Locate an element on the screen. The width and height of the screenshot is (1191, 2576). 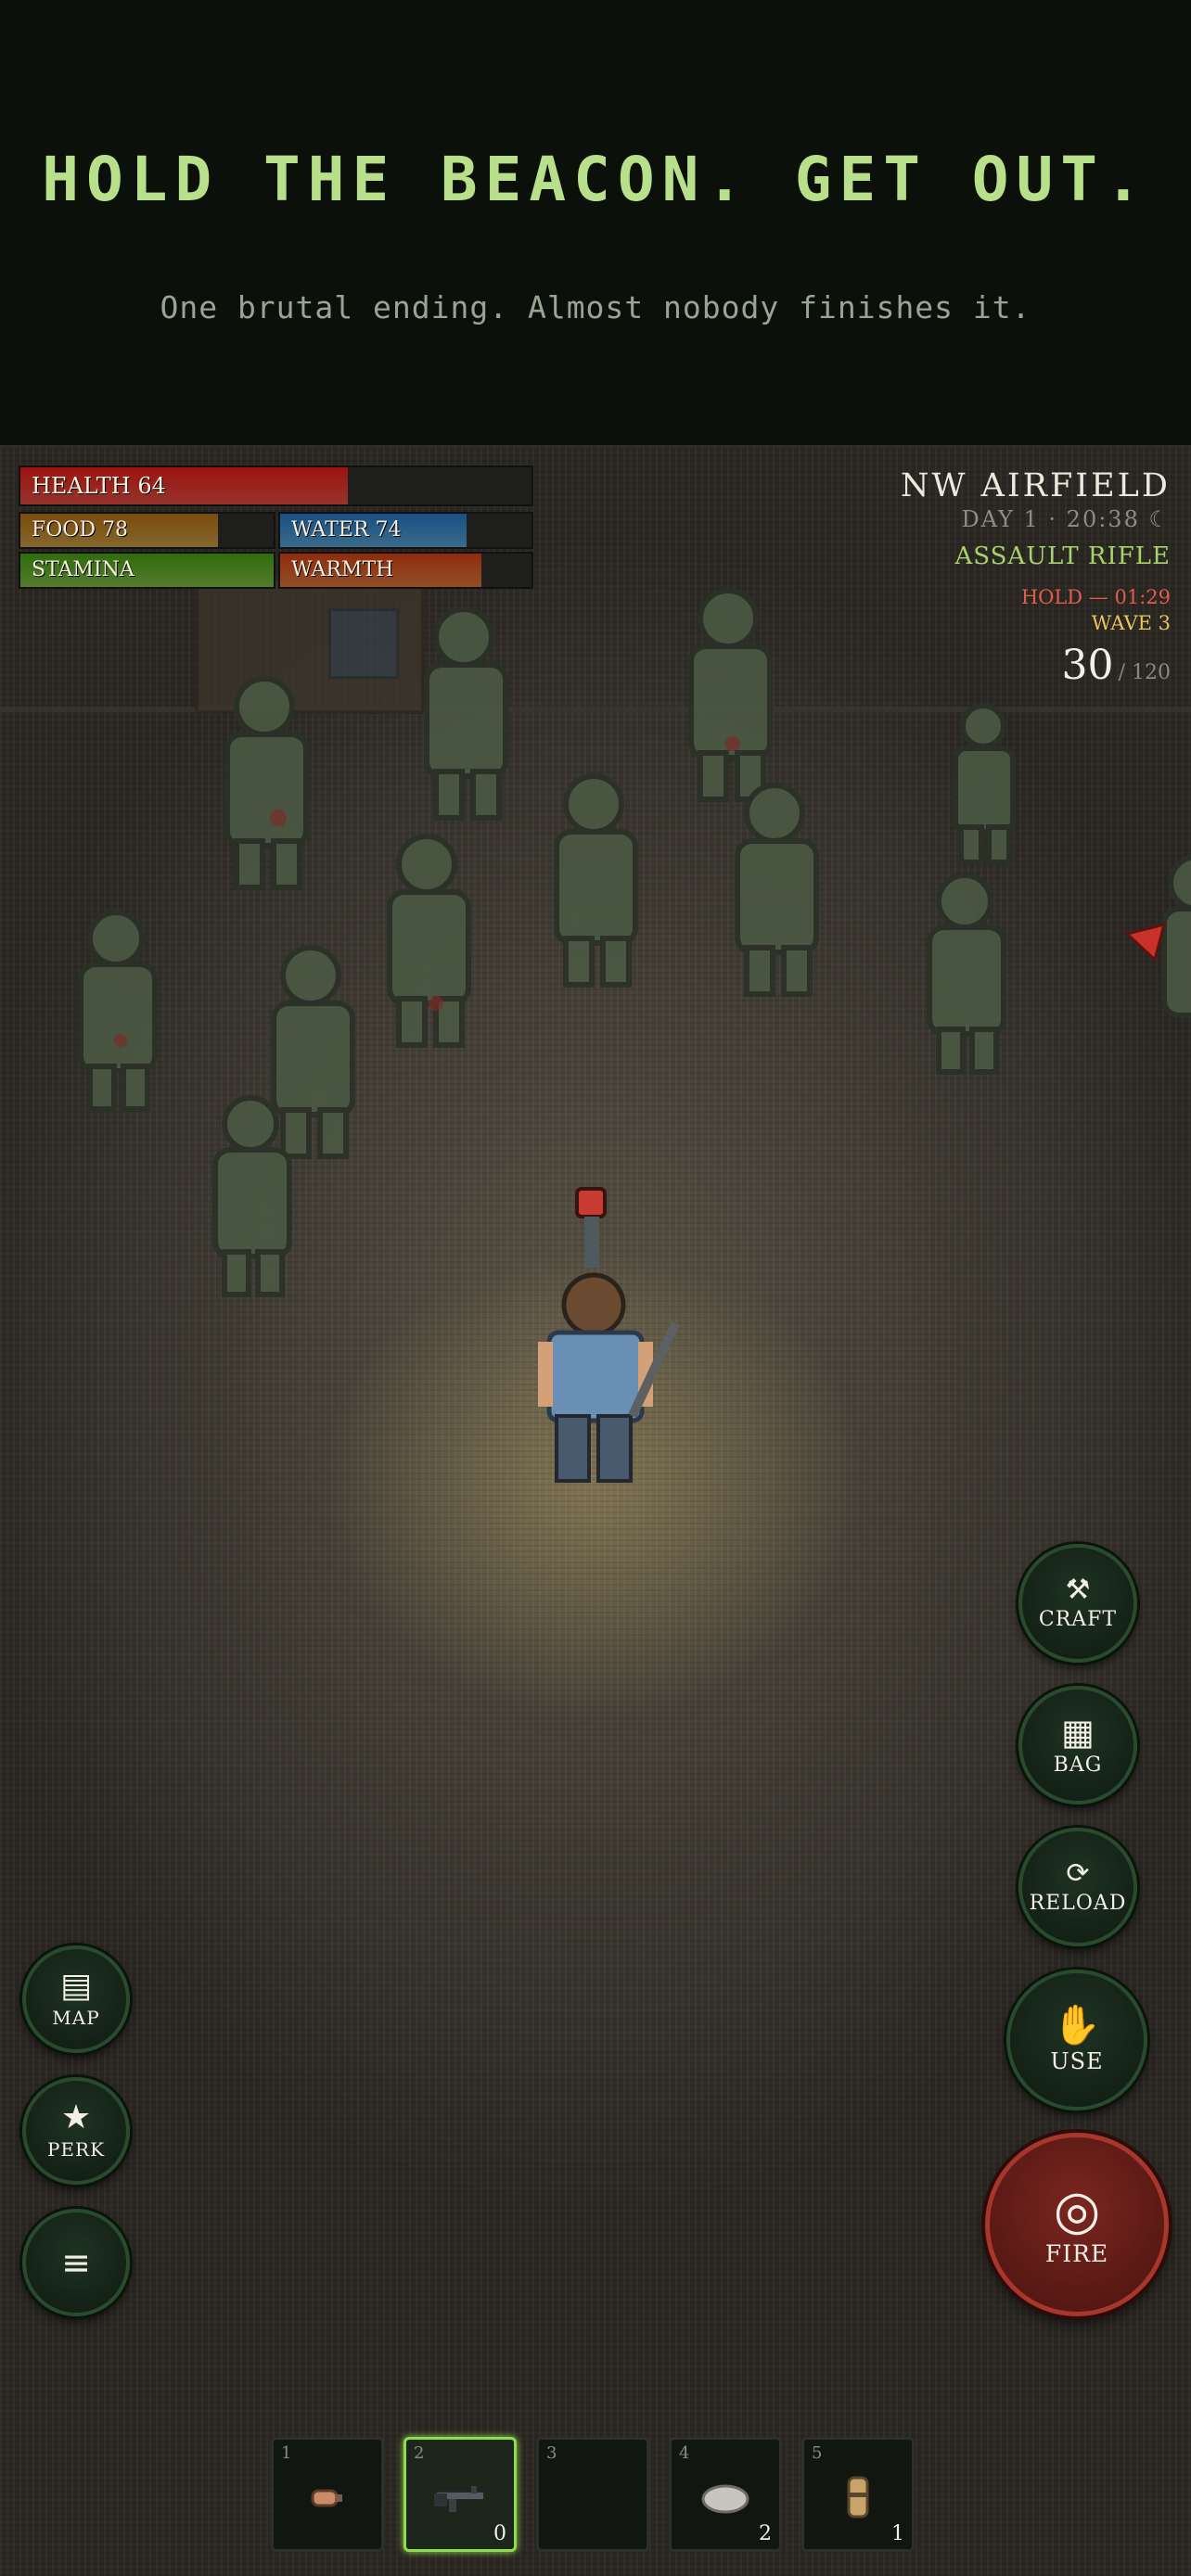
slot-number: 2 is located at coordinates (419, 2453).